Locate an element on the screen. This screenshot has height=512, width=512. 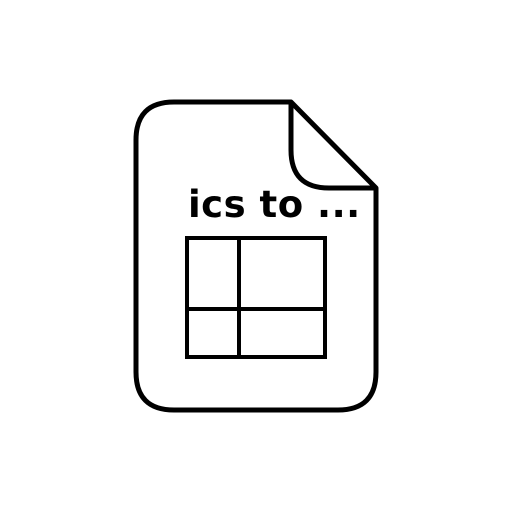
grid-outer-frame is located at coordinates (256, 297).